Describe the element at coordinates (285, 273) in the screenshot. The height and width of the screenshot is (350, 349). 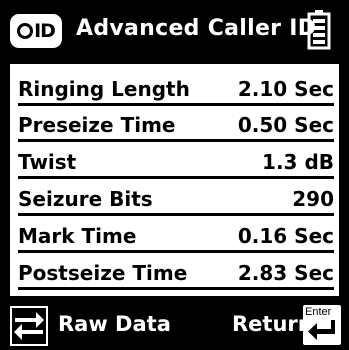
I see `row-value: 2.83 Sec` at that location.